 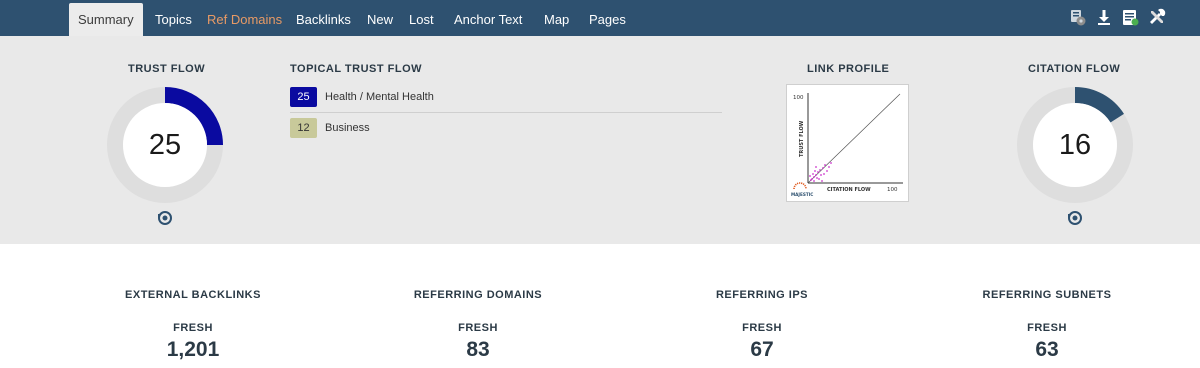 What do you see at coordinates (303, 97) in the screenshot?
I see `topic-score-badge: 25` at bounding box center [303, 97].